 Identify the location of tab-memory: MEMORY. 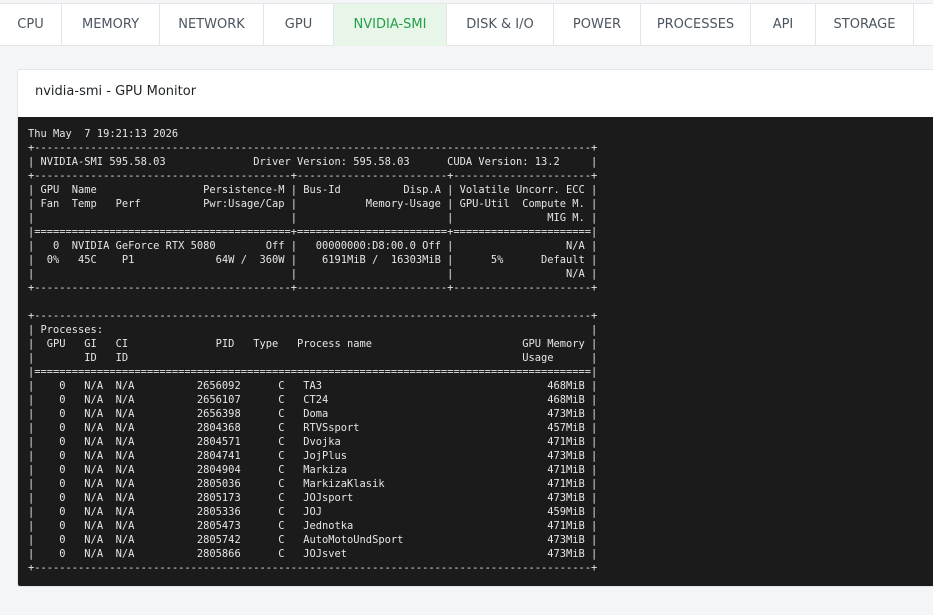
(111, 25).